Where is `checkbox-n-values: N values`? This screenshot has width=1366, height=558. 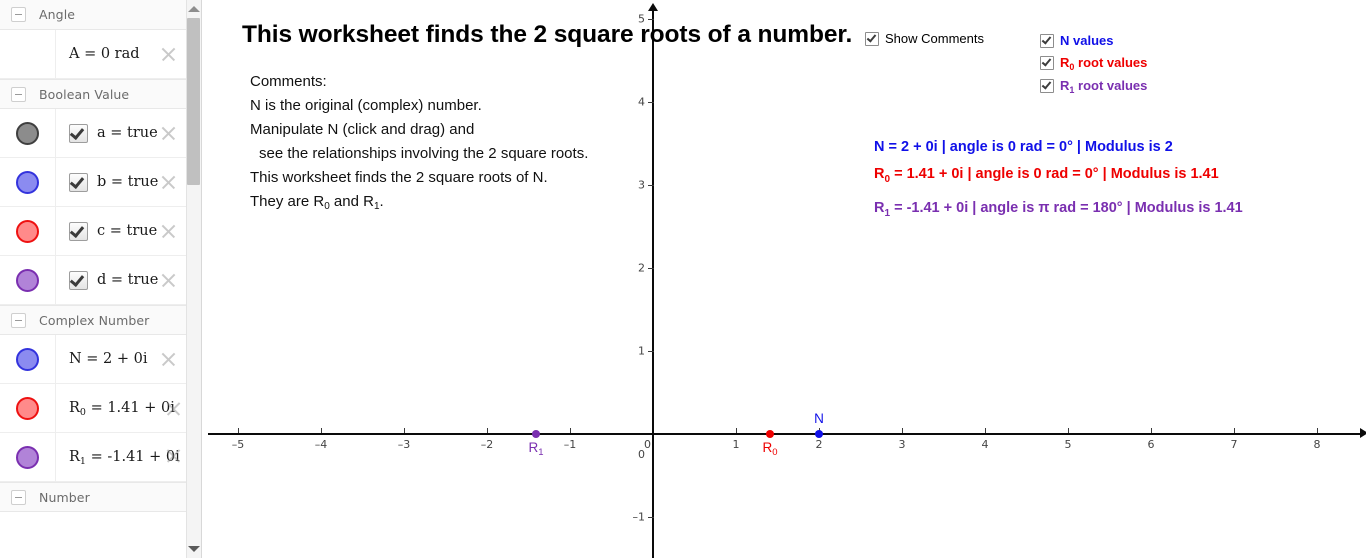
checkbox-n-values: N values is located at coordinates (1076, 40).